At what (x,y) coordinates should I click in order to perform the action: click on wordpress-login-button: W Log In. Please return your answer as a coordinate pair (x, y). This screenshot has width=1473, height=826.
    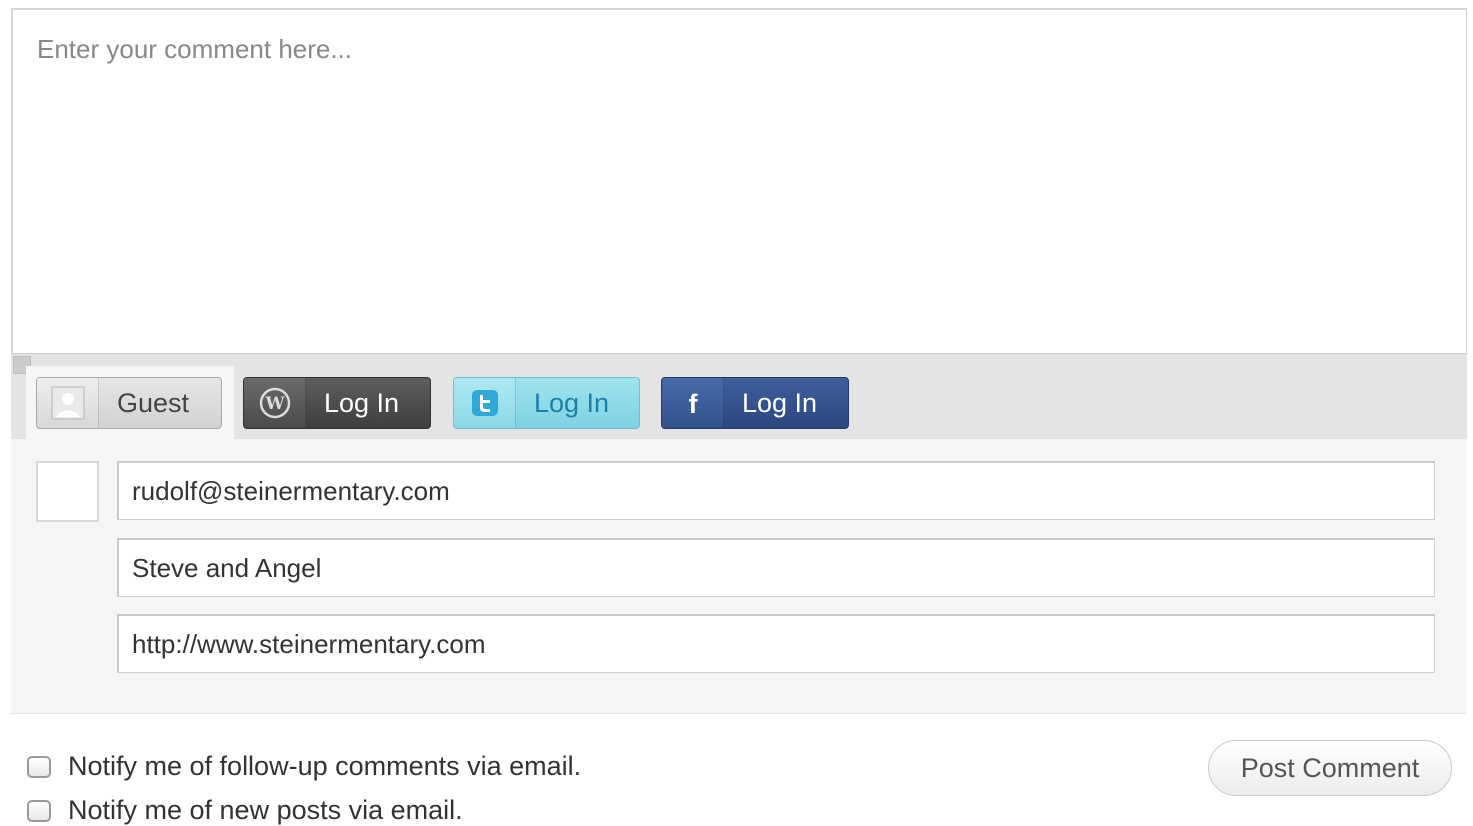
    Looking at the image, I should click on (337, 403).